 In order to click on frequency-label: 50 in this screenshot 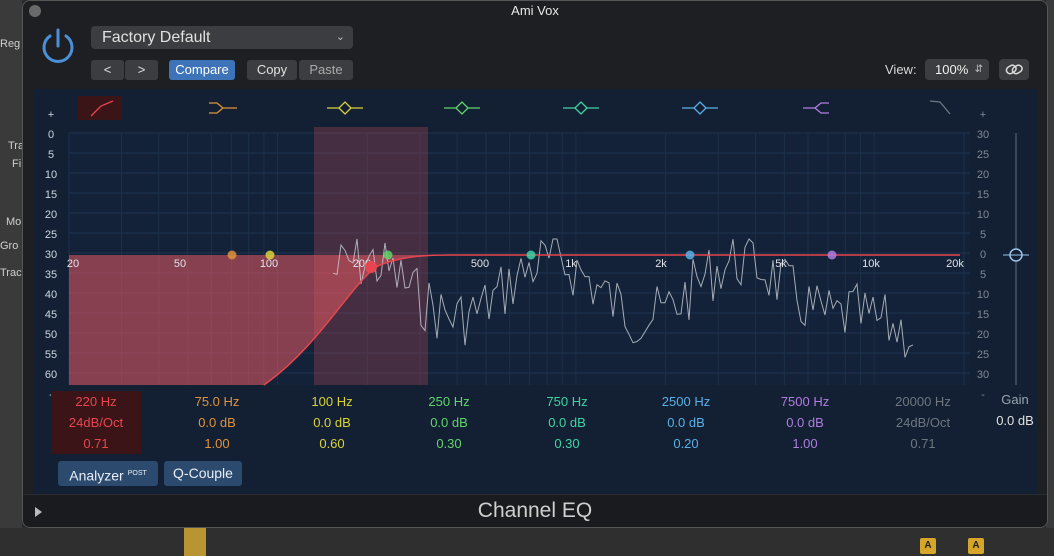, I will do `click(180, 264)`.